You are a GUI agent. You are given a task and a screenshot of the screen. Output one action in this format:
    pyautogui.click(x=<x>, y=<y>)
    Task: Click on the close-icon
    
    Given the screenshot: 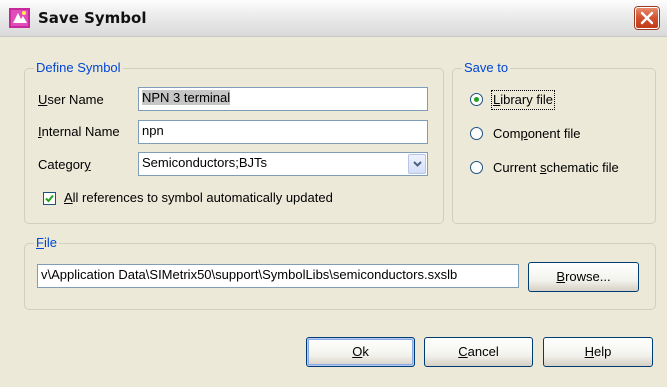 What is the action you would take?
    pyautogui.click(x=647, y=18)
    